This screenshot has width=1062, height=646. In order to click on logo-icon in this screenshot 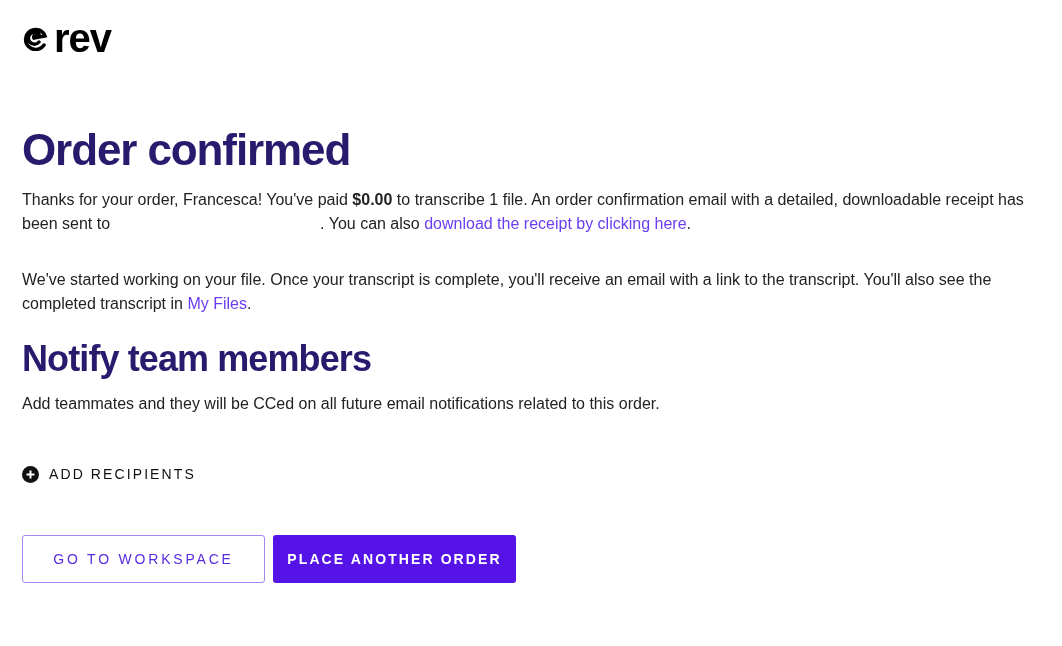, I will do `click(35, 38)`.